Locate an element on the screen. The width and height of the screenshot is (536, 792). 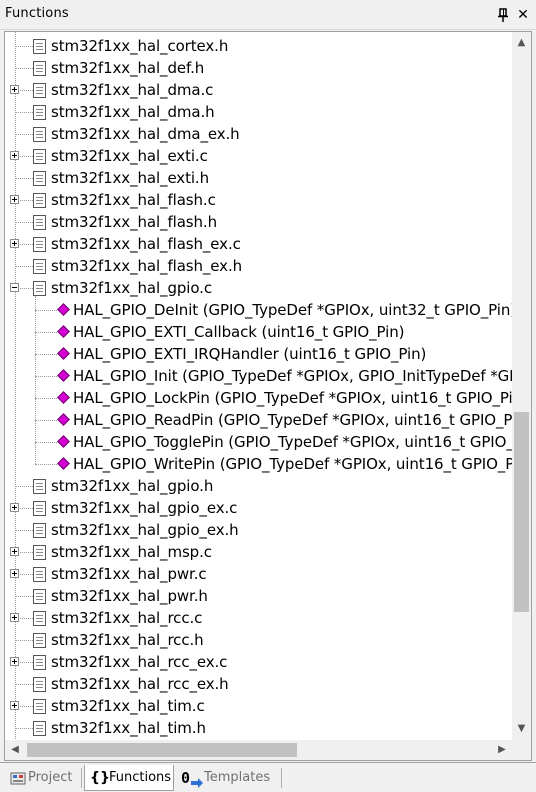
file-item: stm32f1xx_hal_msp.c is located at coordinates (258, 552).